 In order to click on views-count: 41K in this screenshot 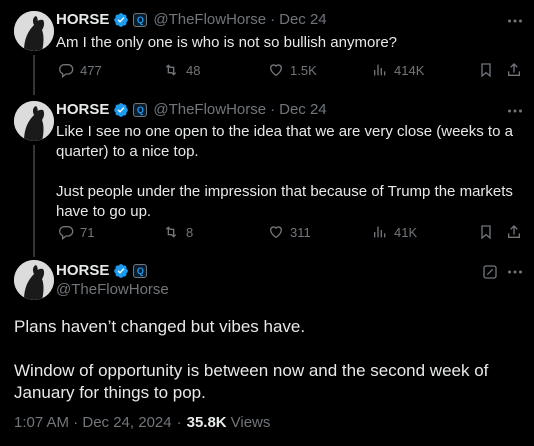, I will do `click(406, 232)`.